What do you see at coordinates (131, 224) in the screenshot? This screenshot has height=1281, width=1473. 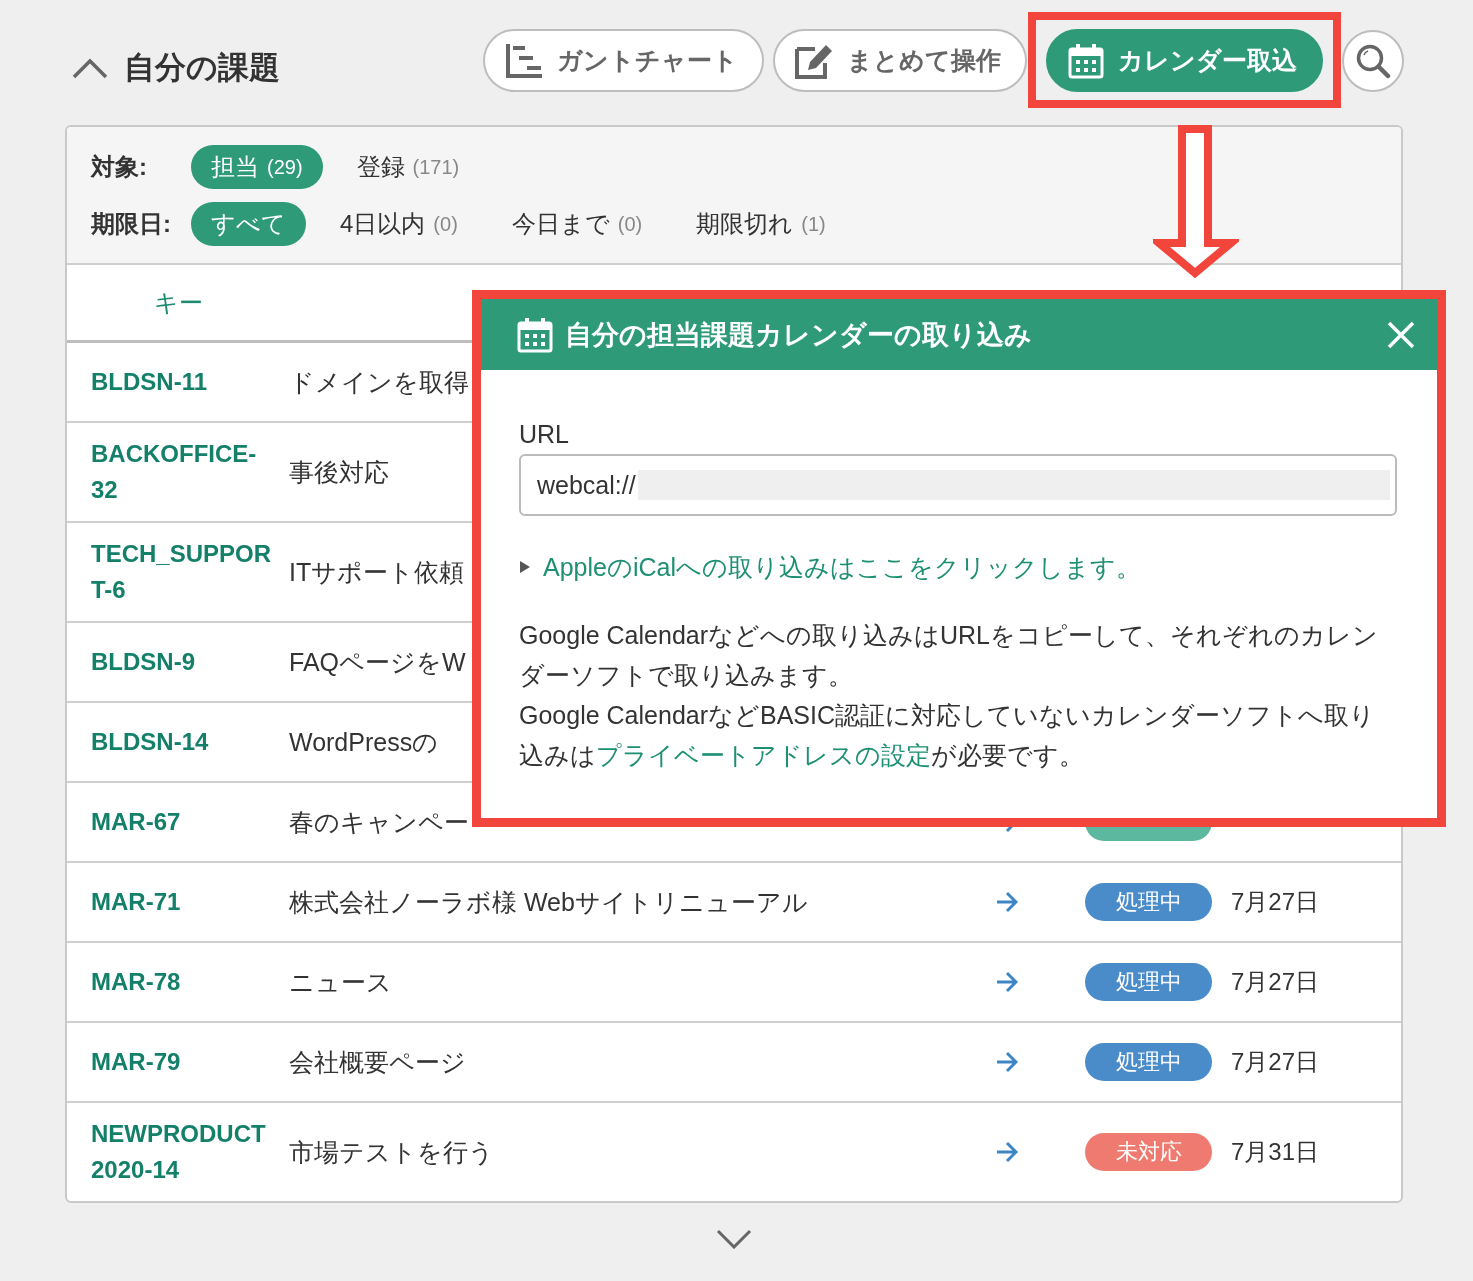 I see `filter-label: 期限日:` at bounding box center [131, 224].